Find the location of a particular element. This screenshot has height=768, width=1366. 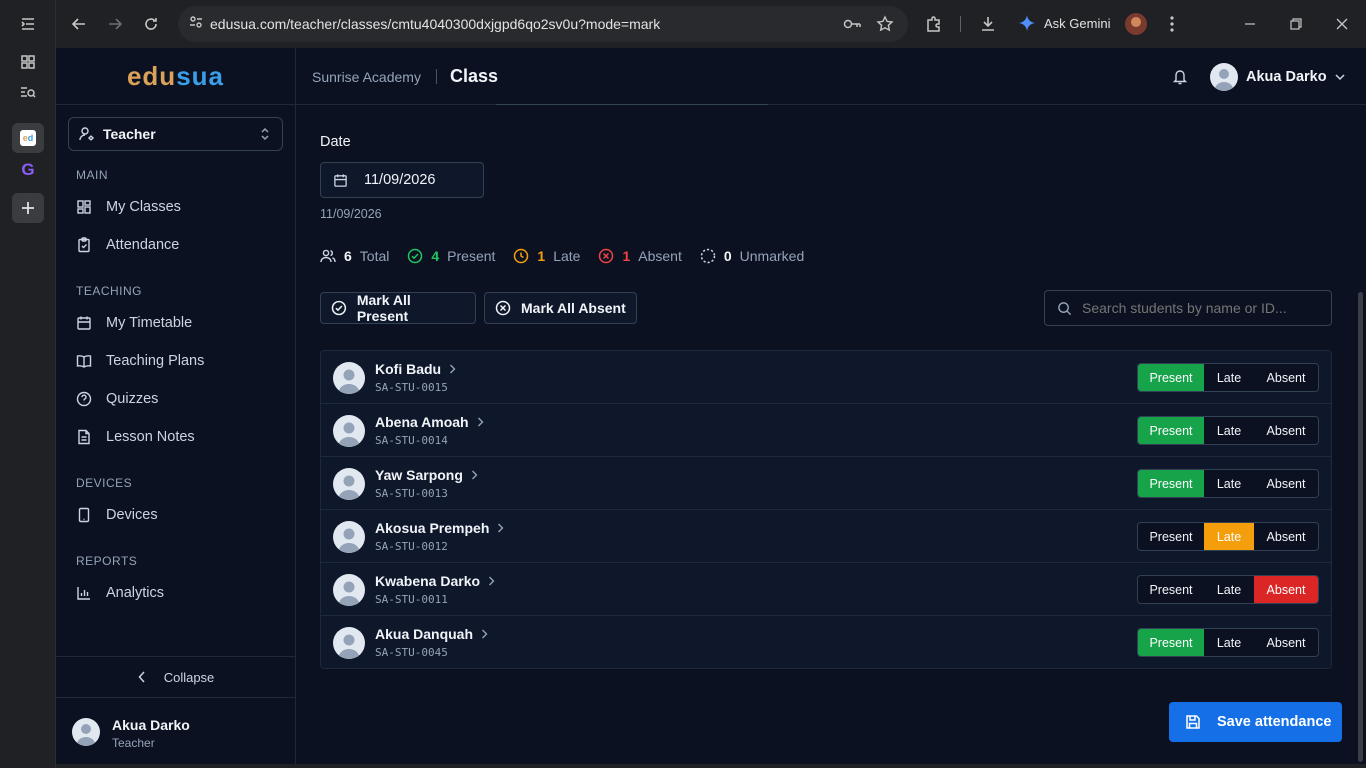

sidebar-item-attendance: Attendance is located at coordinates (175, 245).